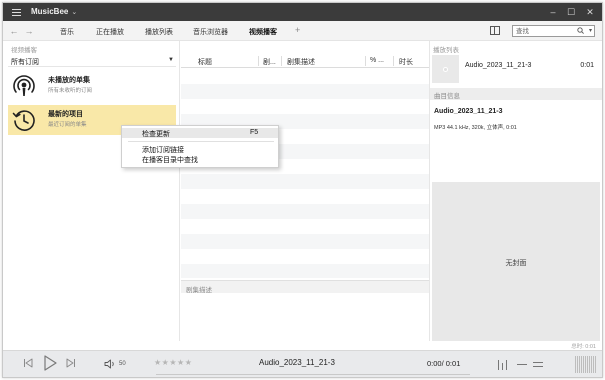  What do you see at coordinates (210, 32) in the screenshot?
I see `tab-music-explorer: 音乐浏览器` at bounding box center [210, 32].